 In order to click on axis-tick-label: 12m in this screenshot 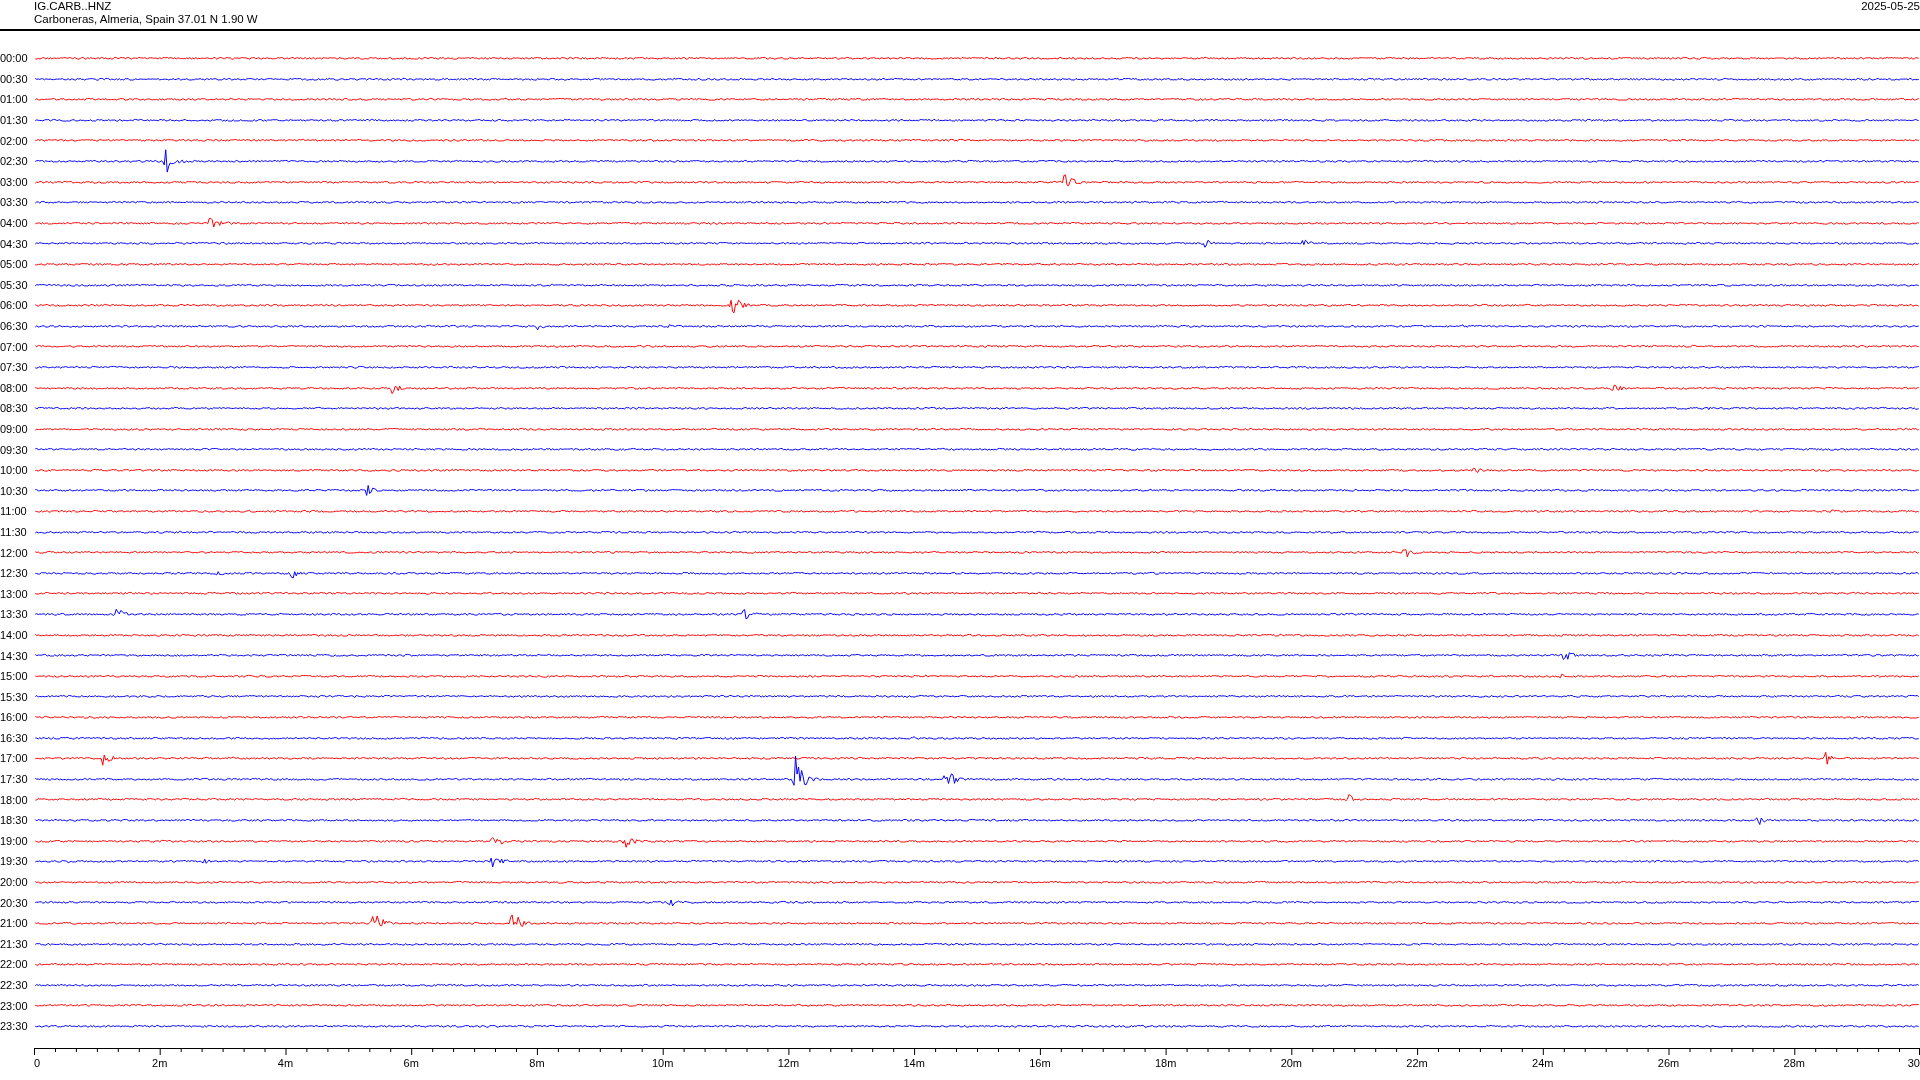, I will do `click(788, 1062)`.